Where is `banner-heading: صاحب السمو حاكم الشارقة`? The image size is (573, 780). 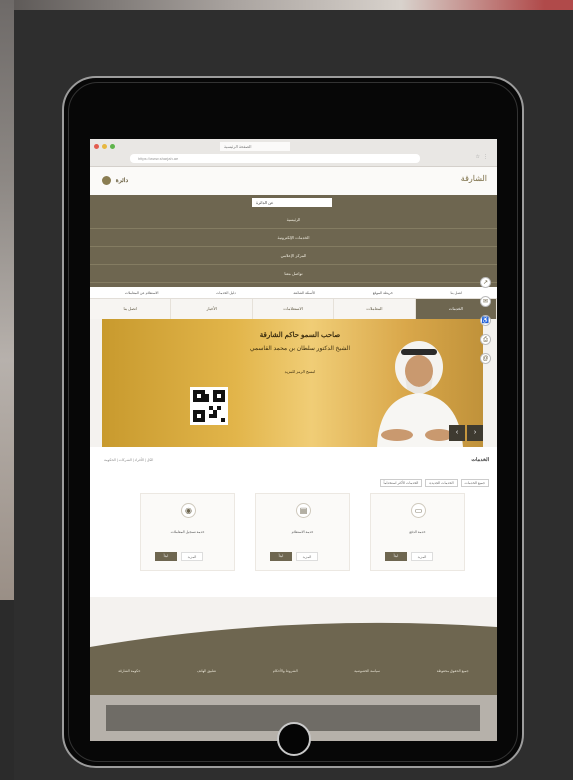
banner-heading: صاحب السمو حاكم الشارقة is located at coordinates (300, 335).